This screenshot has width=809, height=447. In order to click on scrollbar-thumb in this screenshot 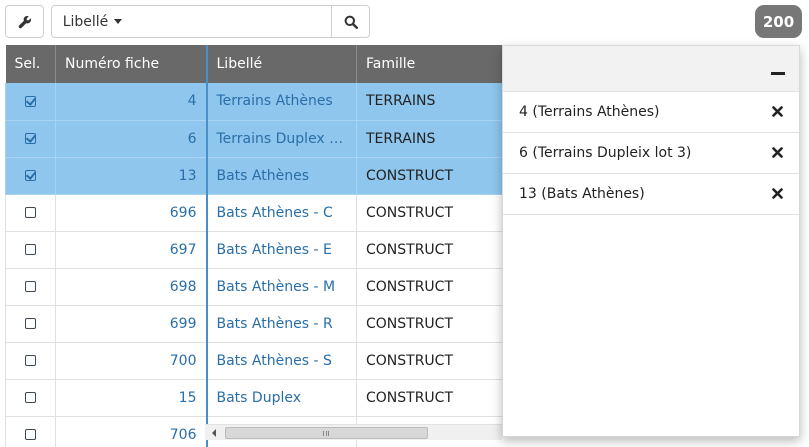, I will do `click(326, 433)`.